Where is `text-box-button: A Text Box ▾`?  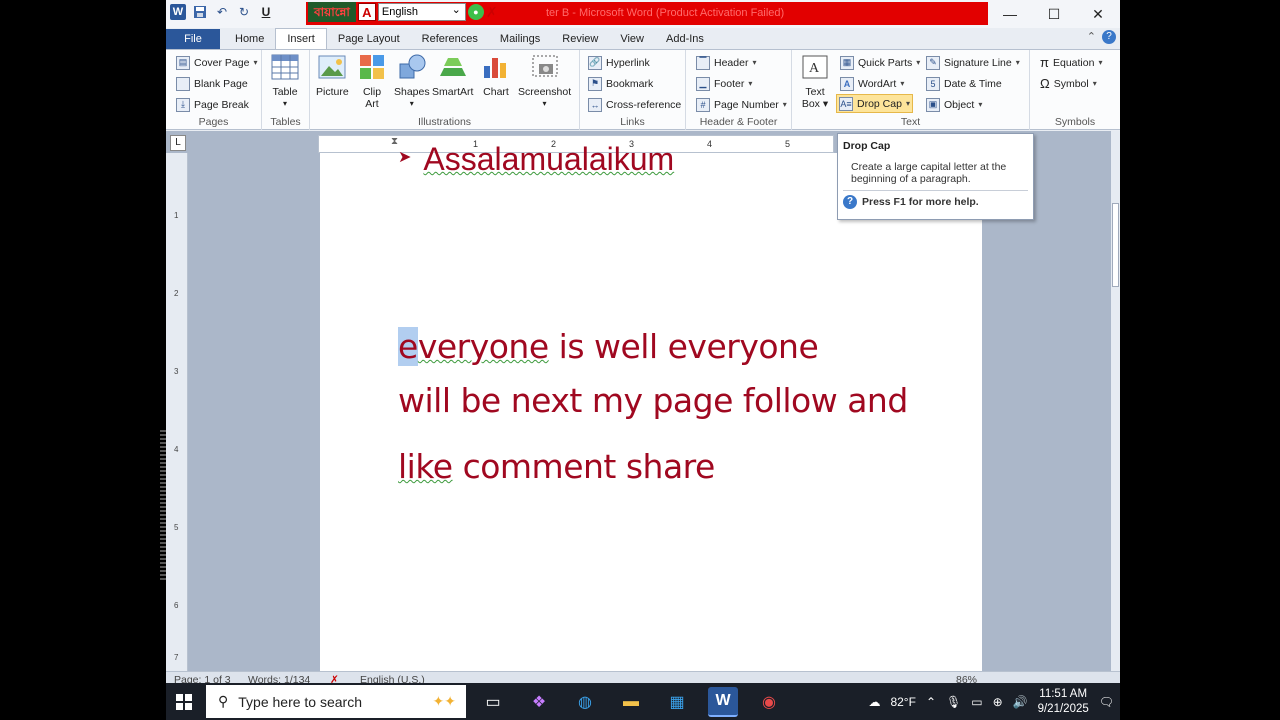 text-box-button: A Text Box ▾ is located at coordinates (815, 81).